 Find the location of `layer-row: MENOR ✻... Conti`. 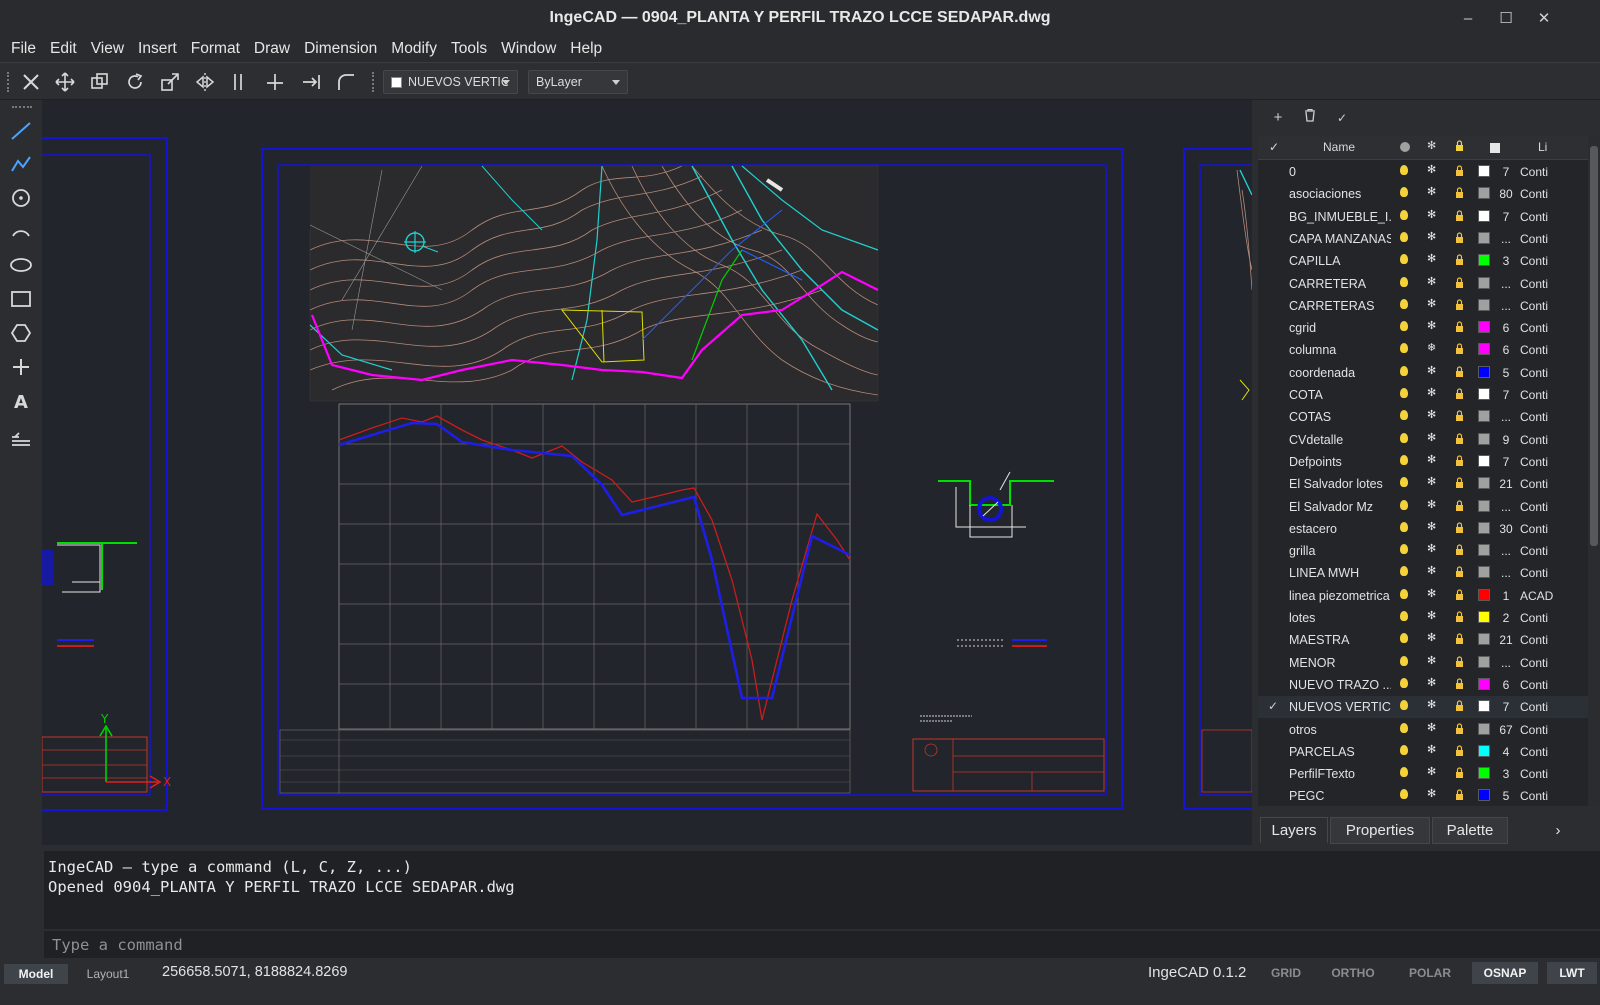

layer-row: MENOR ✻... Conti is located at coordinates (1429, 663).